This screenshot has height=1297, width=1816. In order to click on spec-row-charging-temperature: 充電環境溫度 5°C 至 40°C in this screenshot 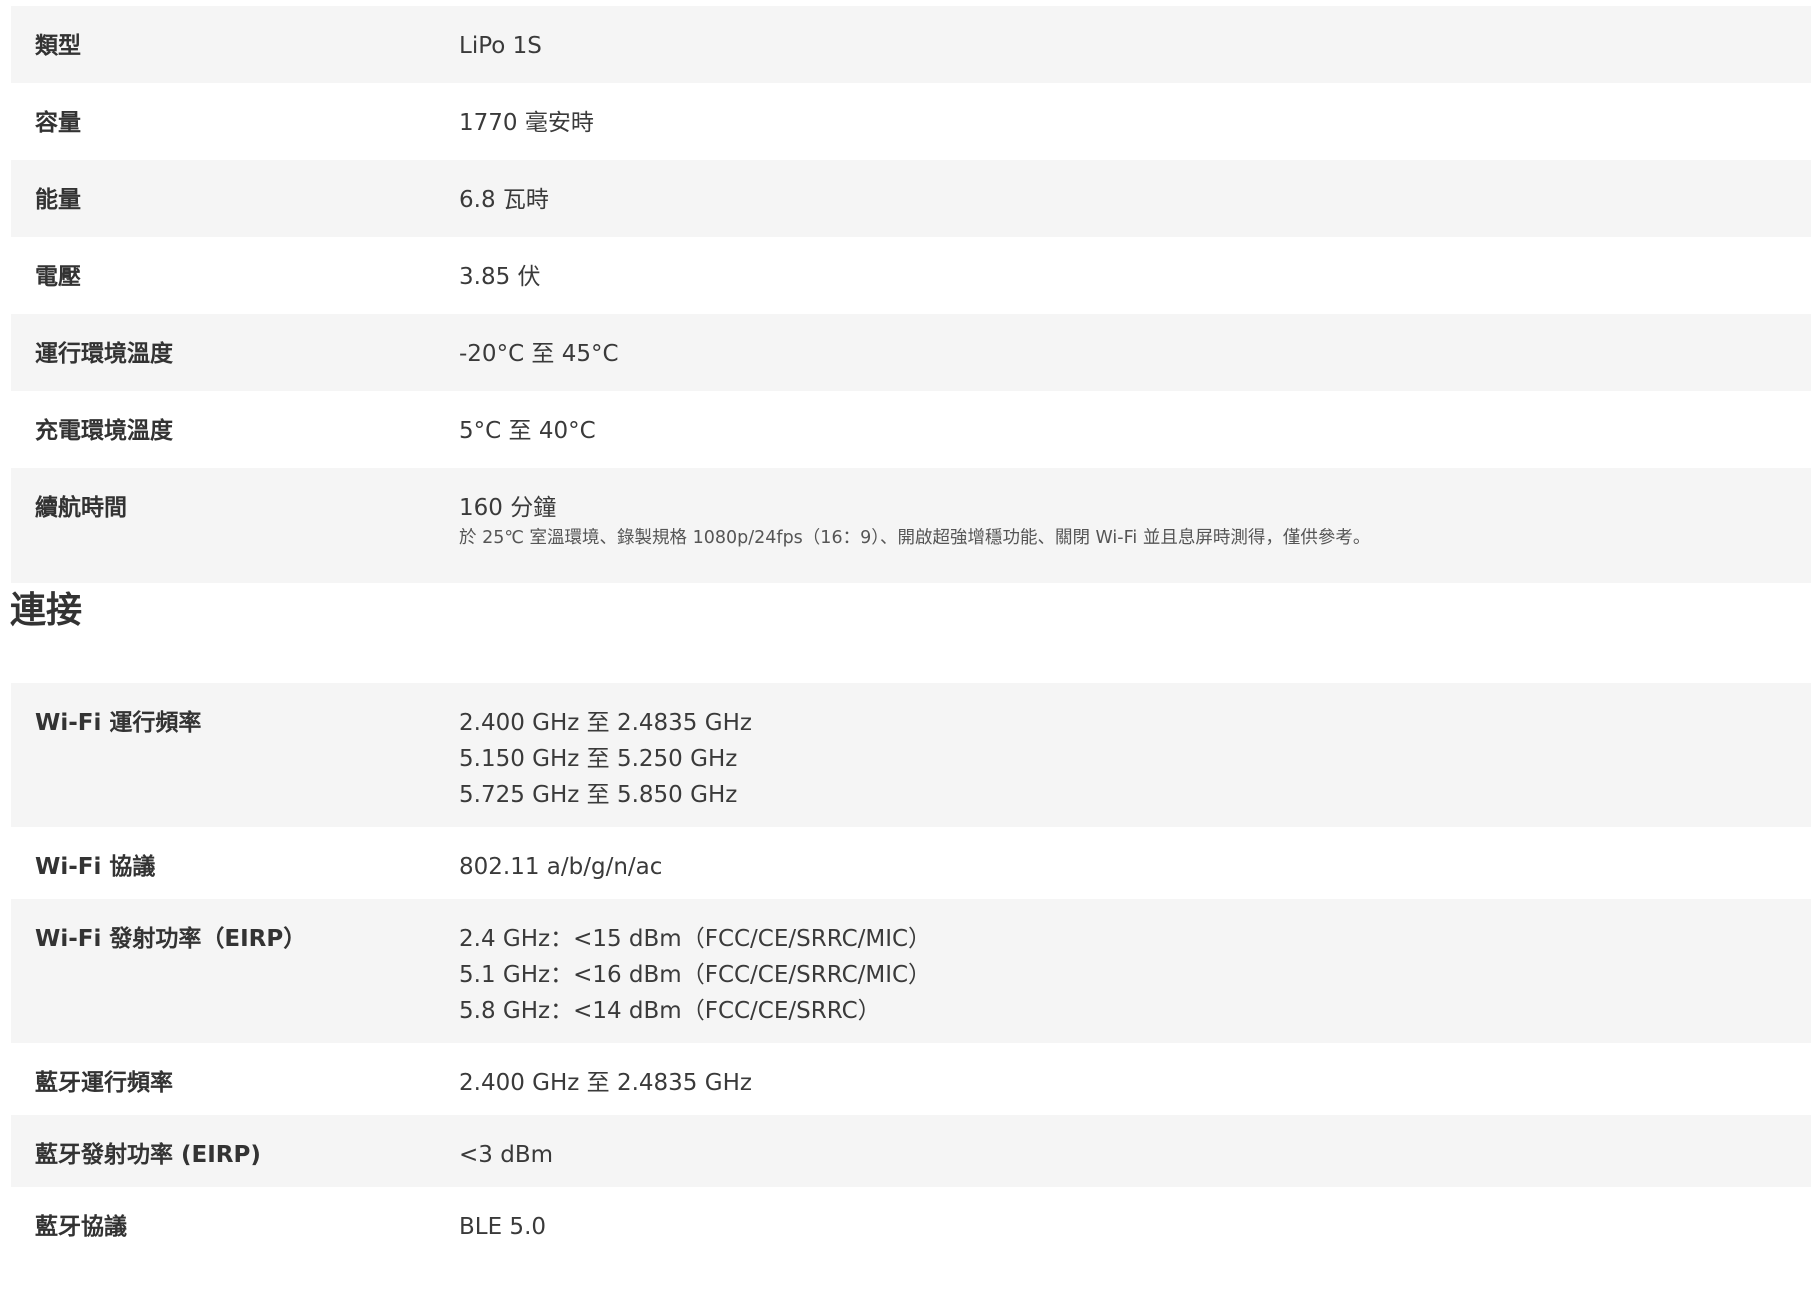, I will do `click(911, 429)`.